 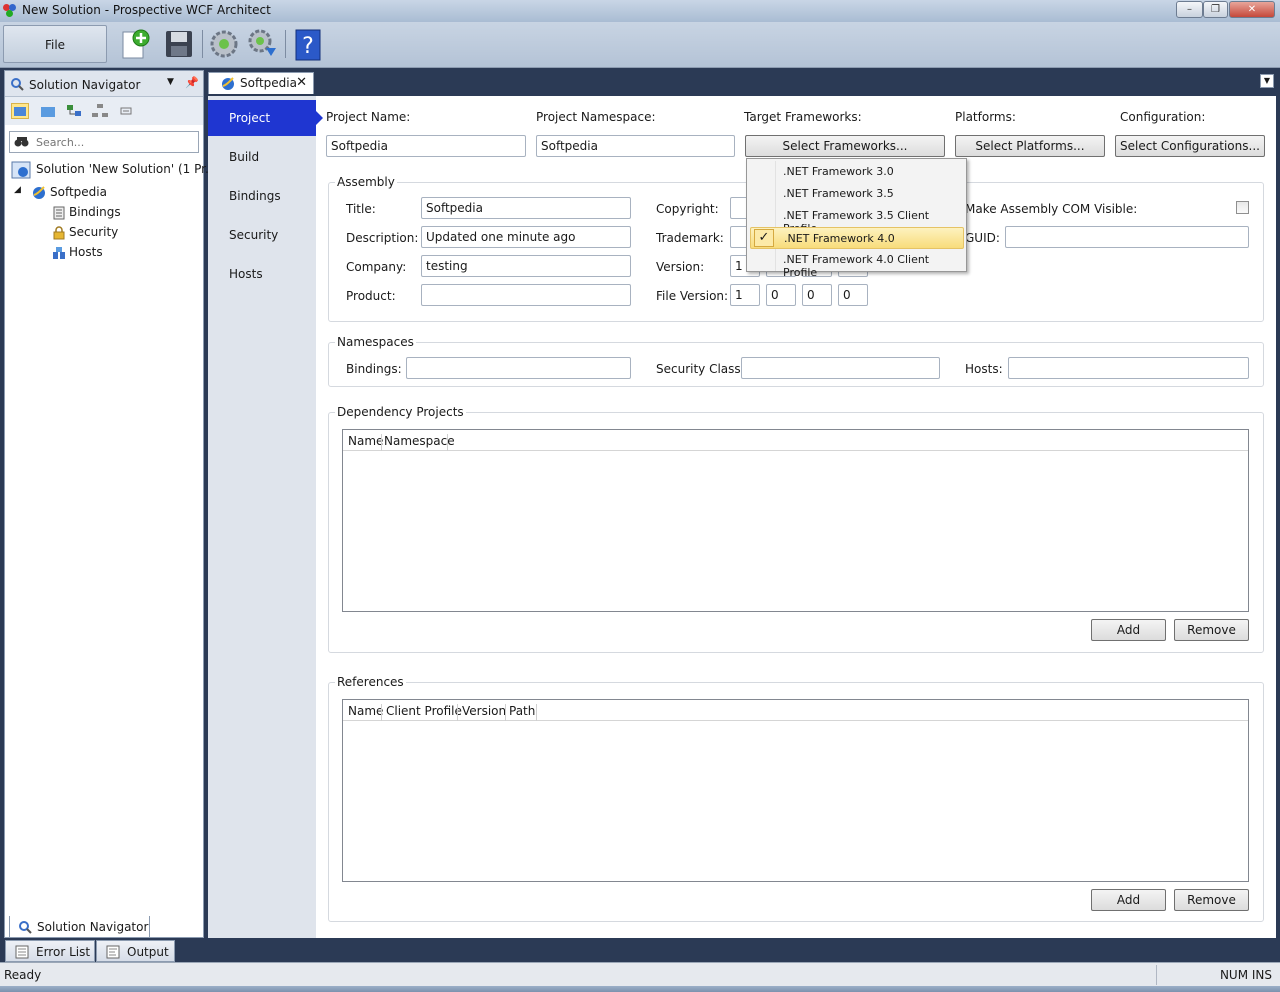 I want to click on product-label: Product:, so click(x=371, y=296).